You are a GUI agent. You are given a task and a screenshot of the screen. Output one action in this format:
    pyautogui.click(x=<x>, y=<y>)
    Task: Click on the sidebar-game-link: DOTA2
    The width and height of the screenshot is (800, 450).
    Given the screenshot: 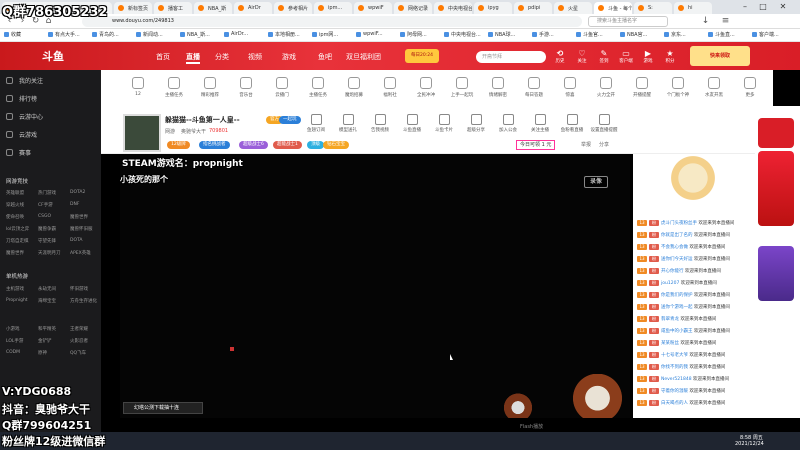 What is the action you would take?
    pyautogui.click(x=77, y=192)
    